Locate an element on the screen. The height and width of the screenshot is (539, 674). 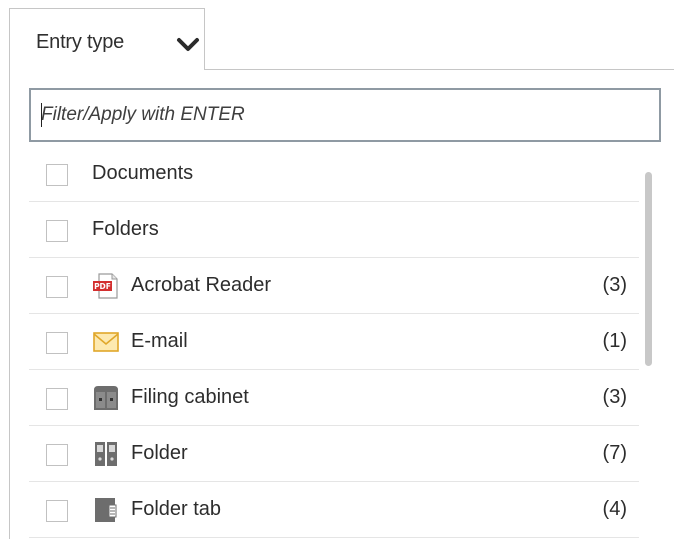
list-item-folders: Folders is located at coordinates (334, 230).